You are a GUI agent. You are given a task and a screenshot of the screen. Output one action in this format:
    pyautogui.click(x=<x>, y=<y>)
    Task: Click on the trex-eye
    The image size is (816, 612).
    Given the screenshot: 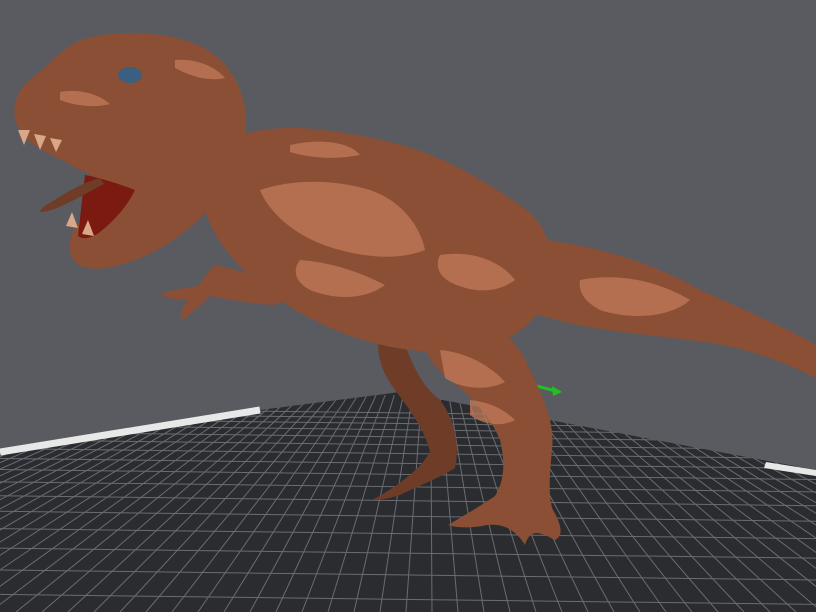 What is the action you would take?
    pyautogui.click(x=130, y=75)
    